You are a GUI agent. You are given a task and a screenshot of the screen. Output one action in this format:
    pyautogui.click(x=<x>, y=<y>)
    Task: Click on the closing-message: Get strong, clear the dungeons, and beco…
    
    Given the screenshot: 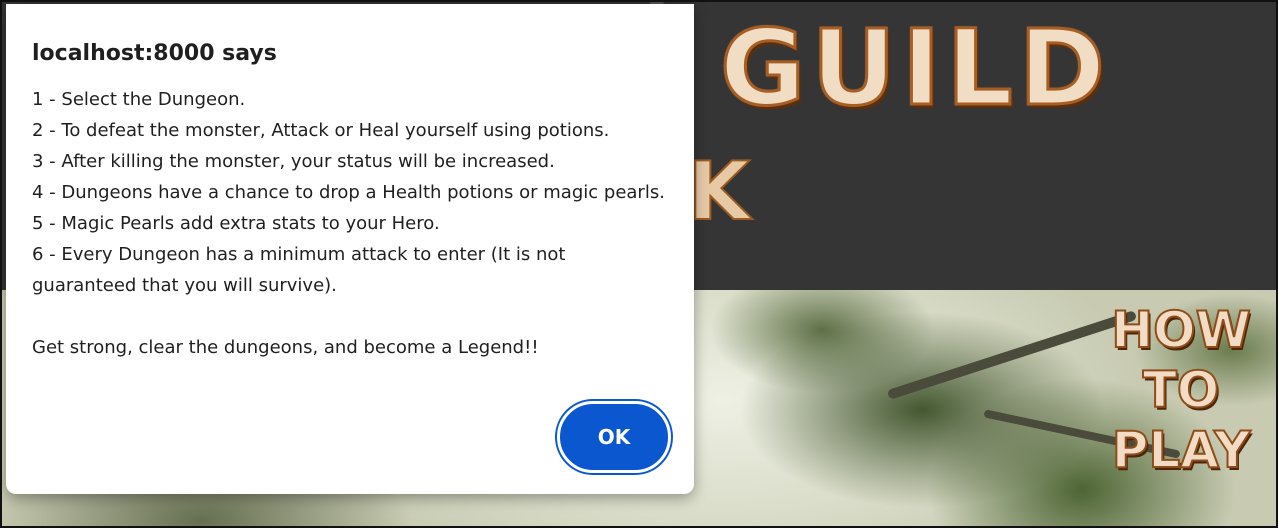 What is the action you would take?
    pyautogui.click(x=285, y=347)
    